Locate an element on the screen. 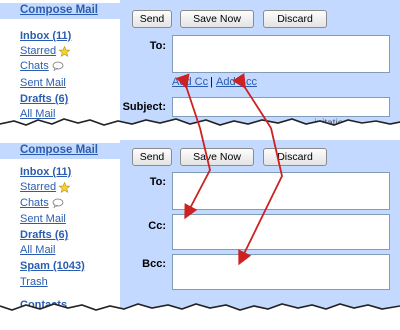  bcc-label: Bcc: is located at coordinates (154, 264).